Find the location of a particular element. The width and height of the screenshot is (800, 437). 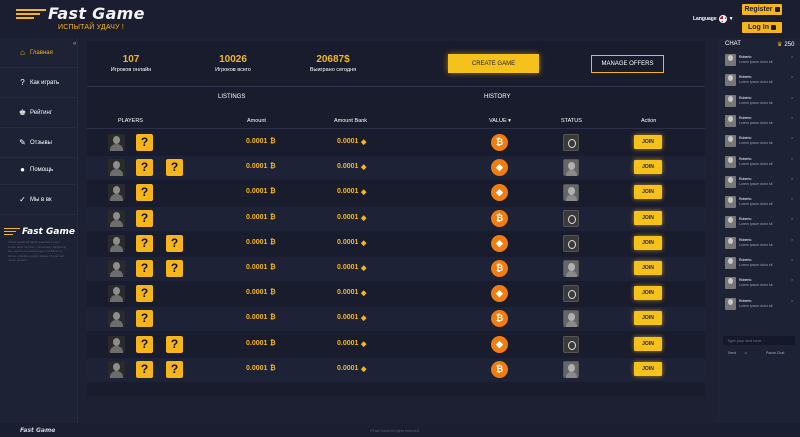

register-button: Register is located at coordinates (762, 9).